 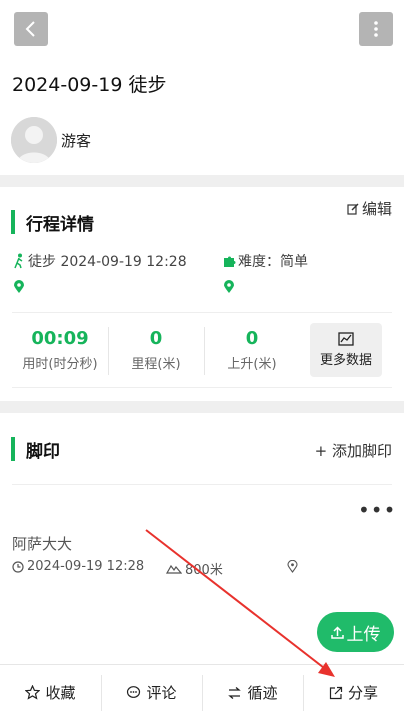 What do you see at coordinates (252, 350) in the screenshot?
I see `stat-ascent: 0 上升(米)` at bounding box center [252, 350].